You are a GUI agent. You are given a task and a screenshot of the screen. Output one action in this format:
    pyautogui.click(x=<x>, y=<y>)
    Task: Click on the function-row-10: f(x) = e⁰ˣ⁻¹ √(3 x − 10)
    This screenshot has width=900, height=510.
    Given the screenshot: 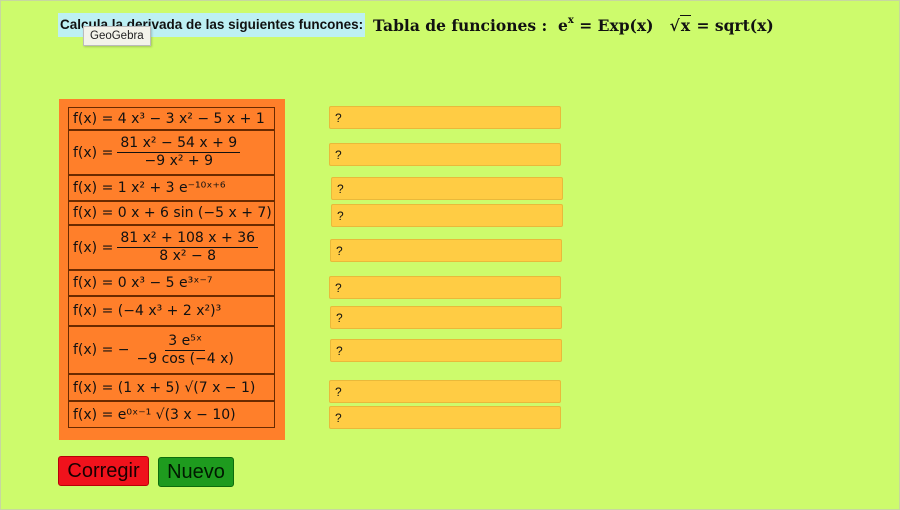 What is the action you would take?
    pyautogui.click(x=171, y=414)
    